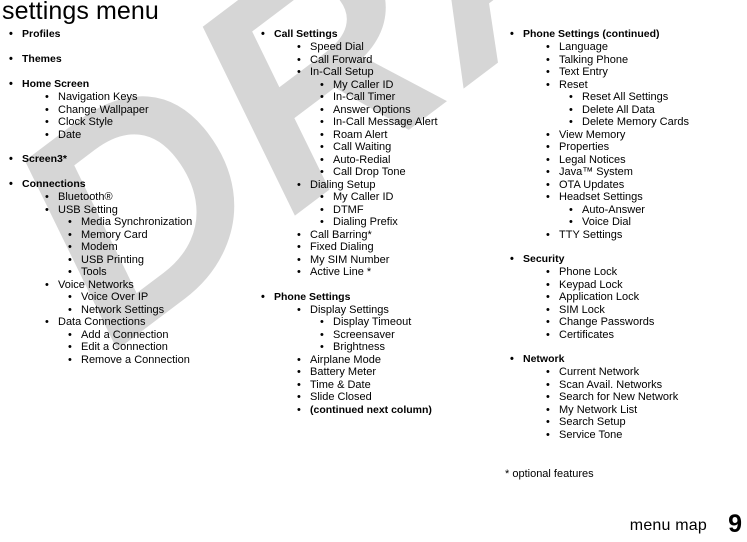 Image resolution: width=747 pixels, height=542 pixels. I want to click on menu-item: • Auto-Answer, so click(628, 210).